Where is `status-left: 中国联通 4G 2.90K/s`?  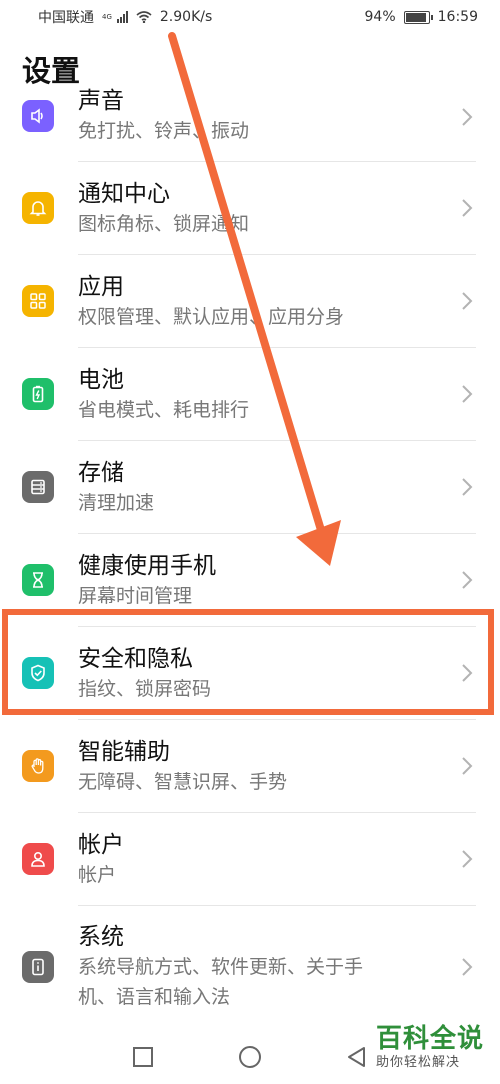 status-left: 中国联通 4G 2.90K/s is located at coordinates (125, 17).